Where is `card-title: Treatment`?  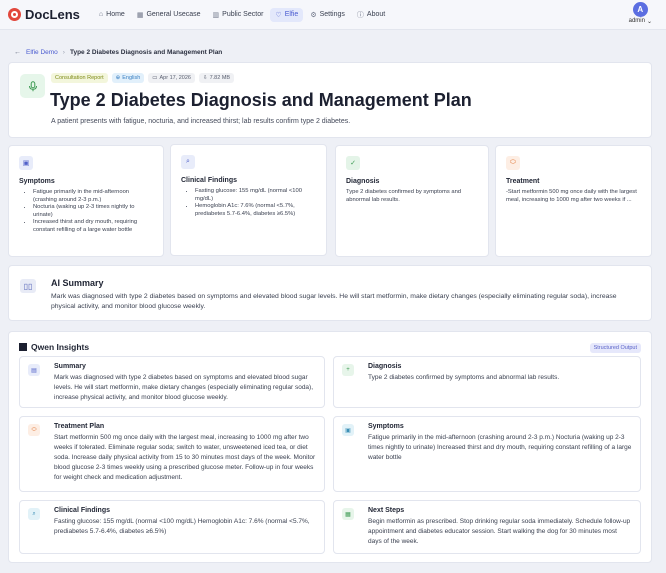 card-title: Treatment is located at coordinates (523, 181).